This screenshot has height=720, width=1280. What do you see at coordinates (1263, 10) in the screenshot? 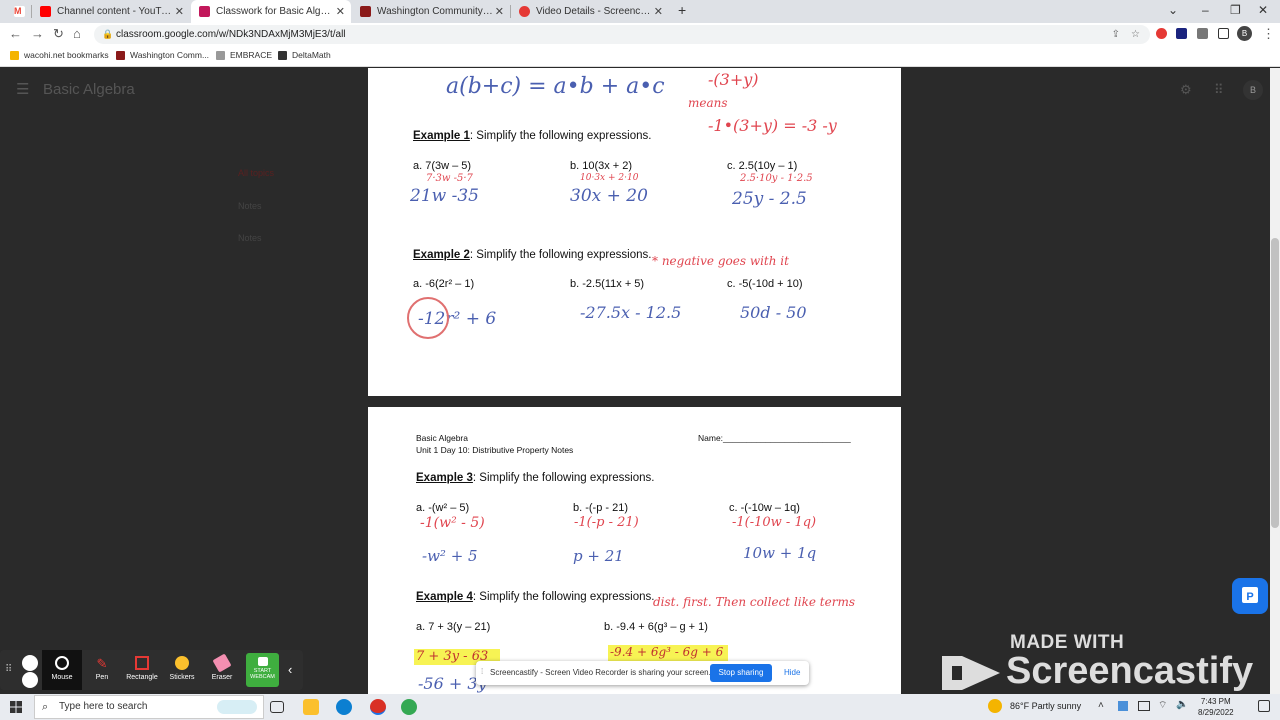
I see `close-window-icon: ✕` at bounding box center [1263, 10].